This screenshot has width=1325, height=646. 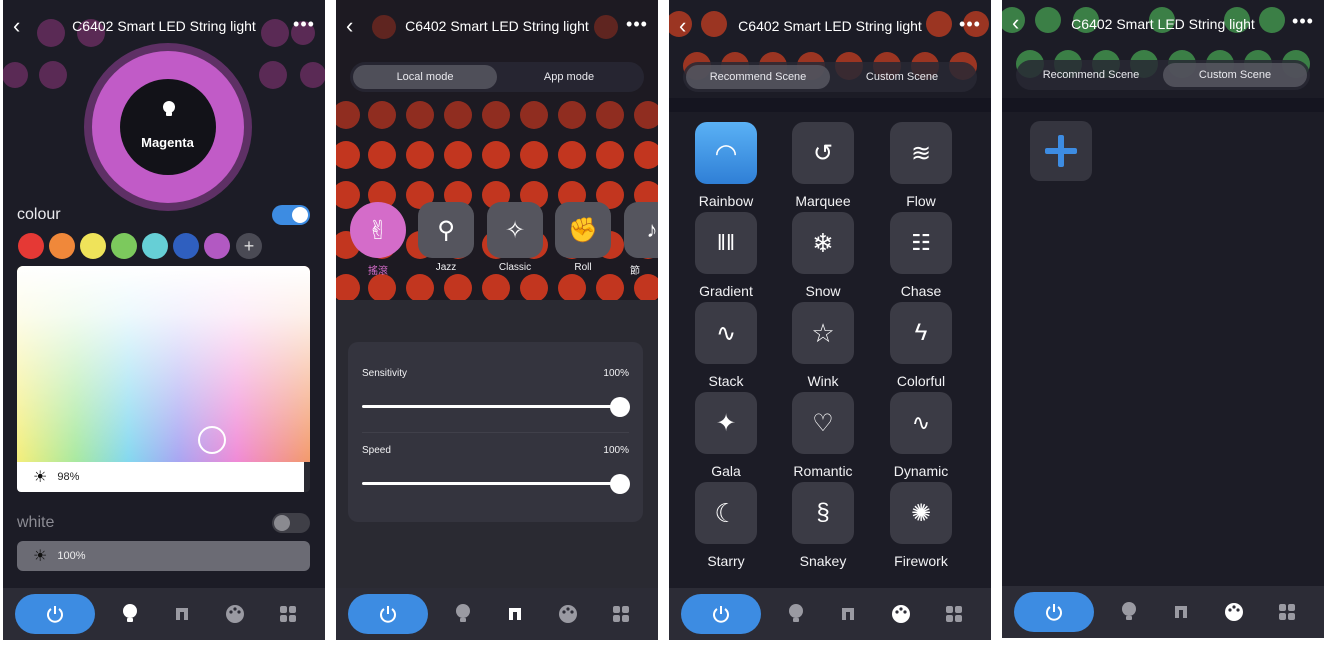 I want to click on swatch-green, so click(x=124, y=246).